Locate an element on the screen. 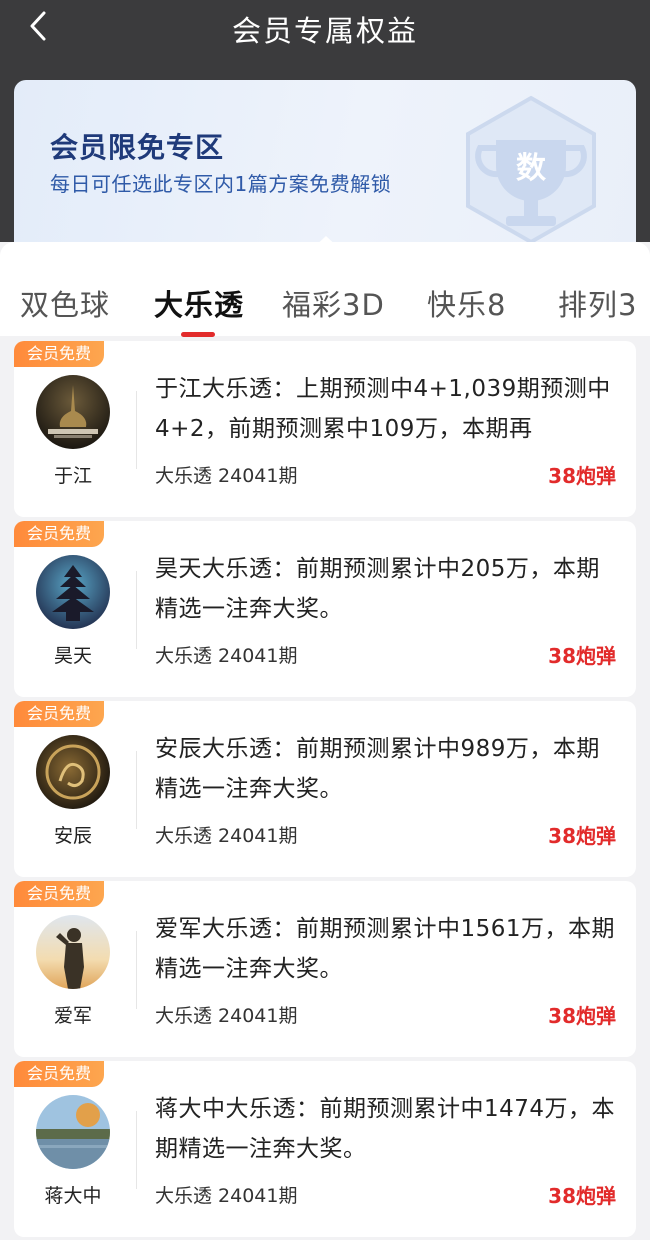 The image size is (650, 1240). avatar-image-vessel is located at coordinates (73, 412).